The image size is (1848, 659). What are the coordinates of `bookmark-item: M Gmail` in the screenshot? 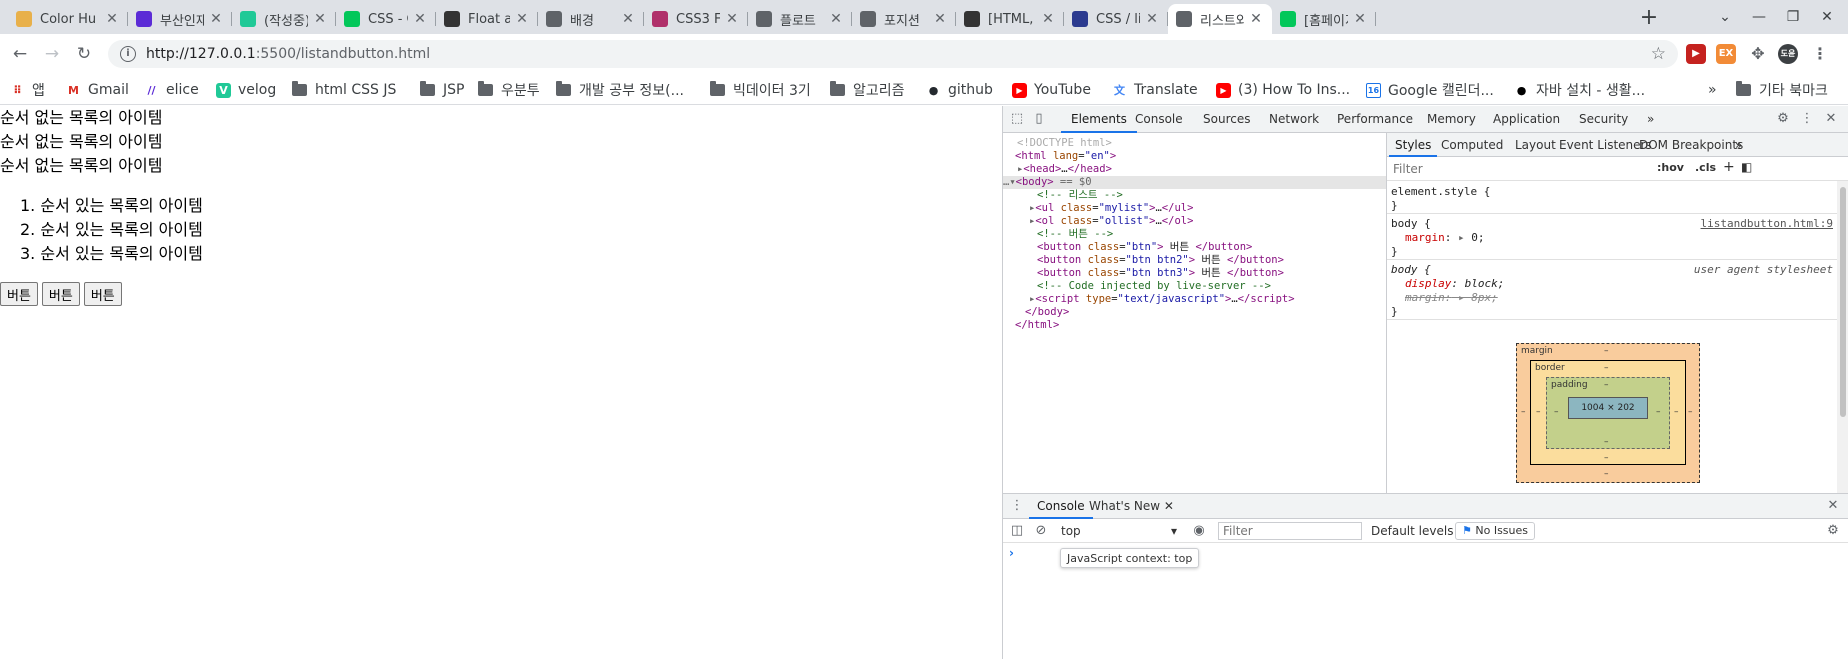 It's located at (97, 90).